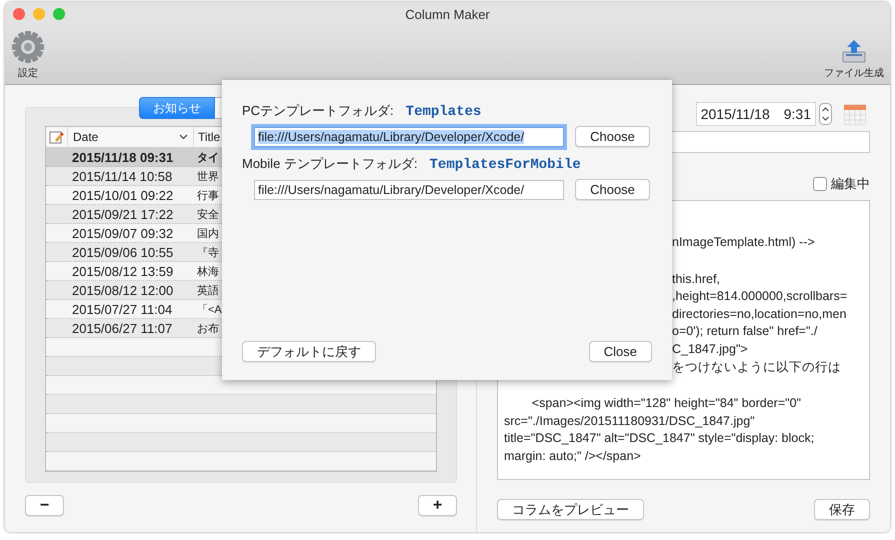  I want to click on code-line: C_1847.jpg">, so click(710, 349).